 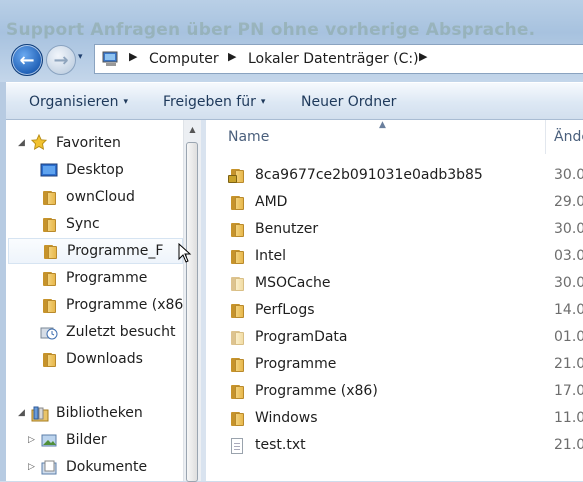 I want to click on forward-arrow-icon: →, so click(x=61, y=60).